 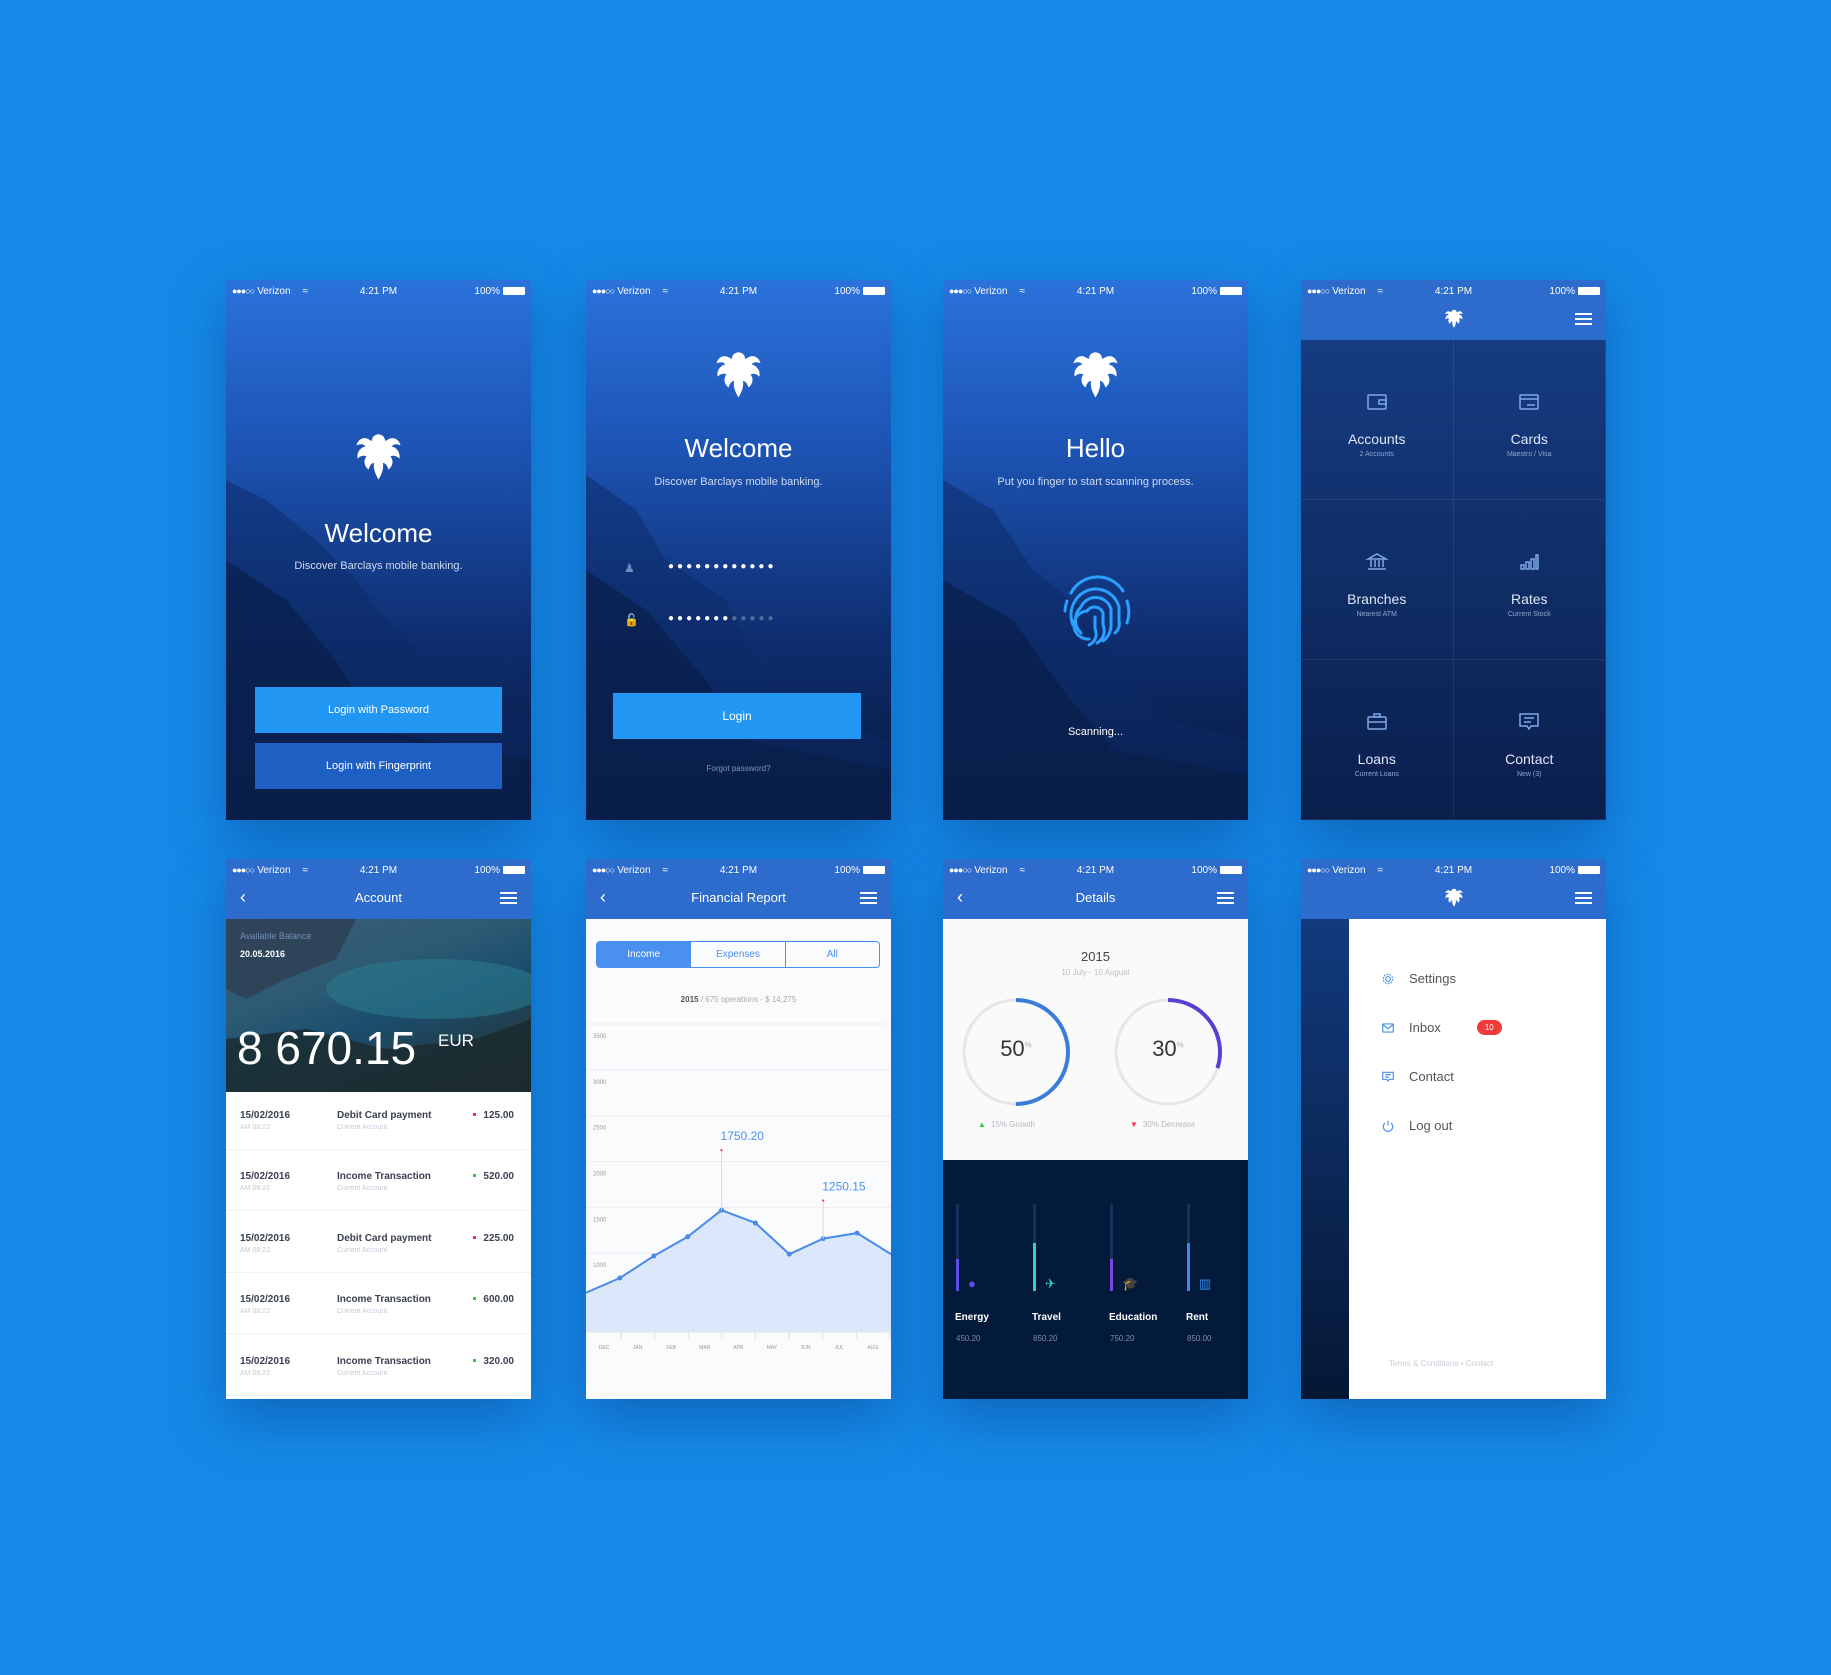 What do you see at coordinates (1388, 978) in the screenshot?
I see `gear-icon` at bounding box center [1388, 978].